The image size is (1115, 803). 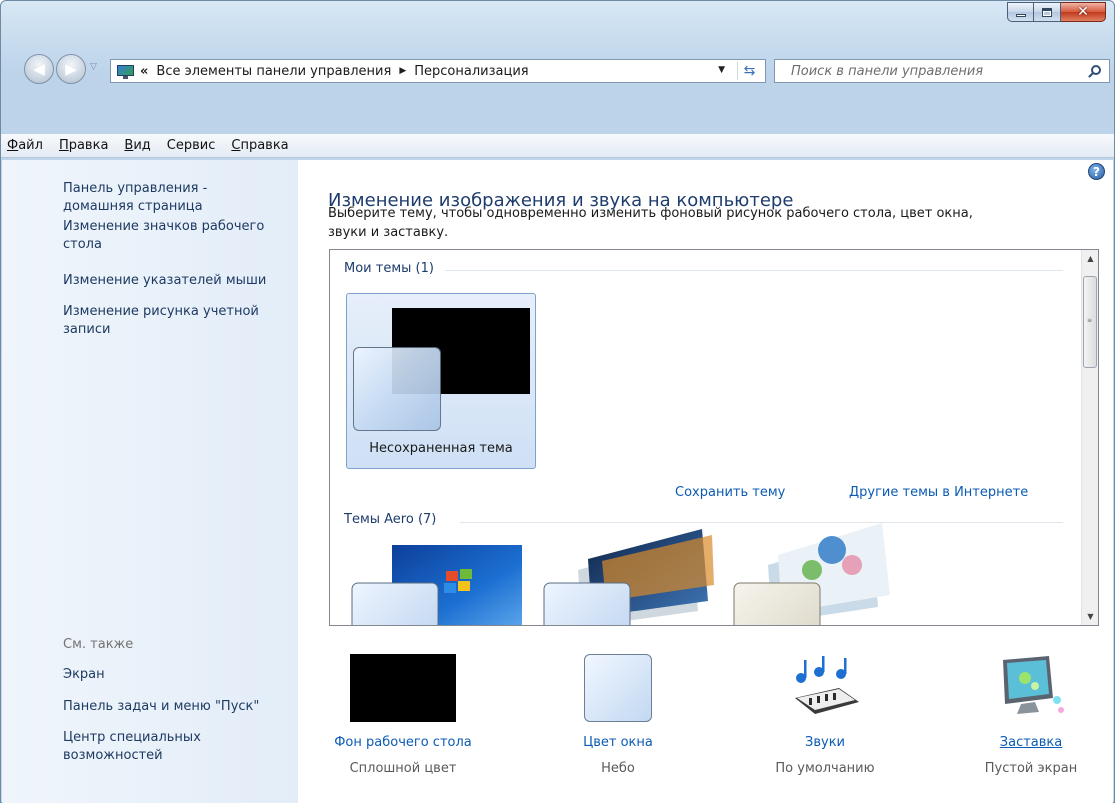 I want to click on change-desktop-icons-link: Изменение значков рабочего стола, so click(x=177, y=236).